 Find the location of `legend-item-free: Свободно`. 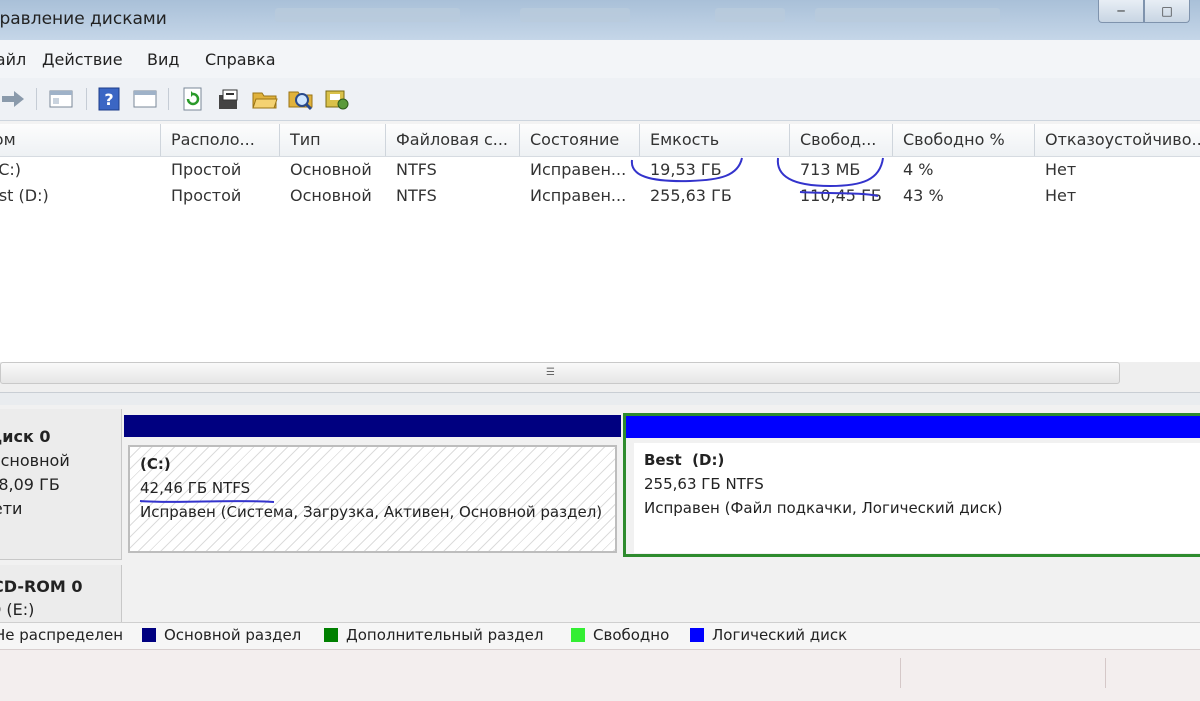

legend-item-free: Свободно is located at coordinates (620, 635).